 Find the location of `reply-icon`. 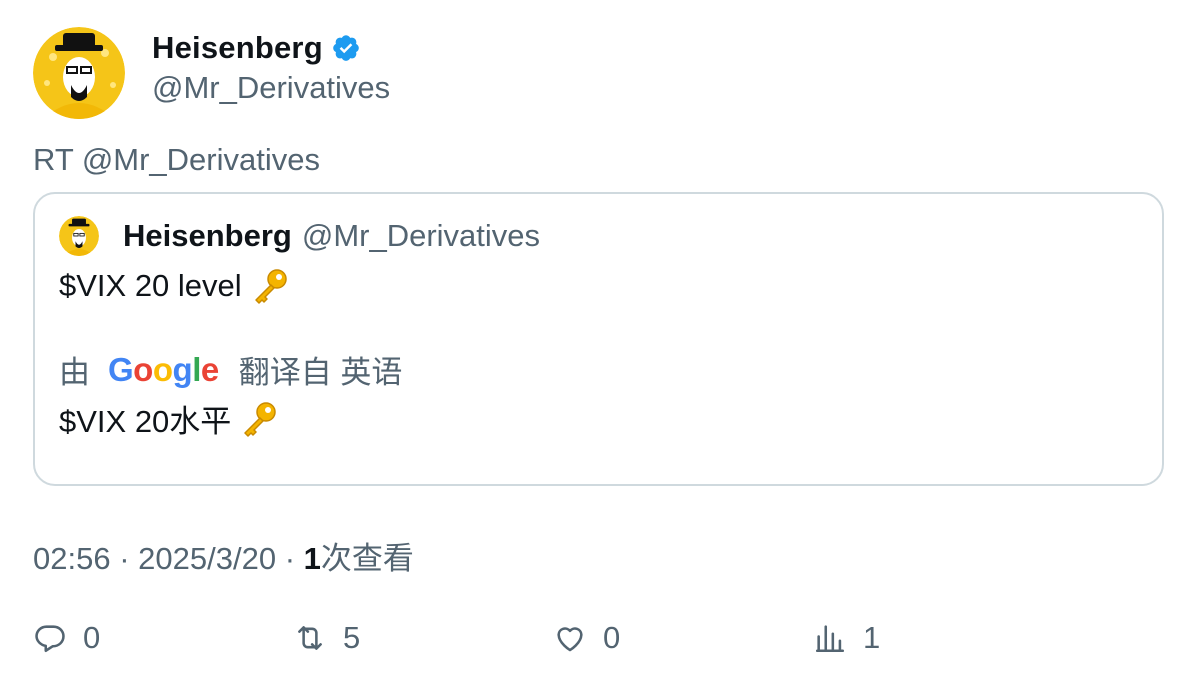

reply-icon is located at coordinates (50, 639).